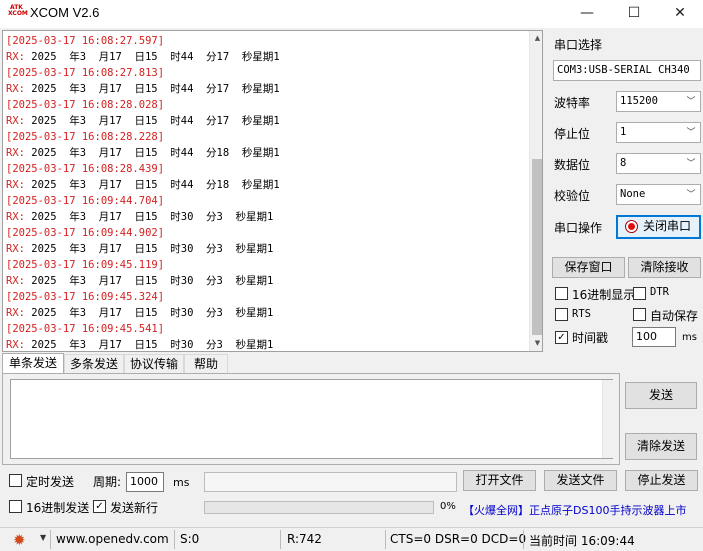  Describe the element at coordinates (561, 337) in the screenshot. I see `timestamp-checkbox: ✓` at that location.